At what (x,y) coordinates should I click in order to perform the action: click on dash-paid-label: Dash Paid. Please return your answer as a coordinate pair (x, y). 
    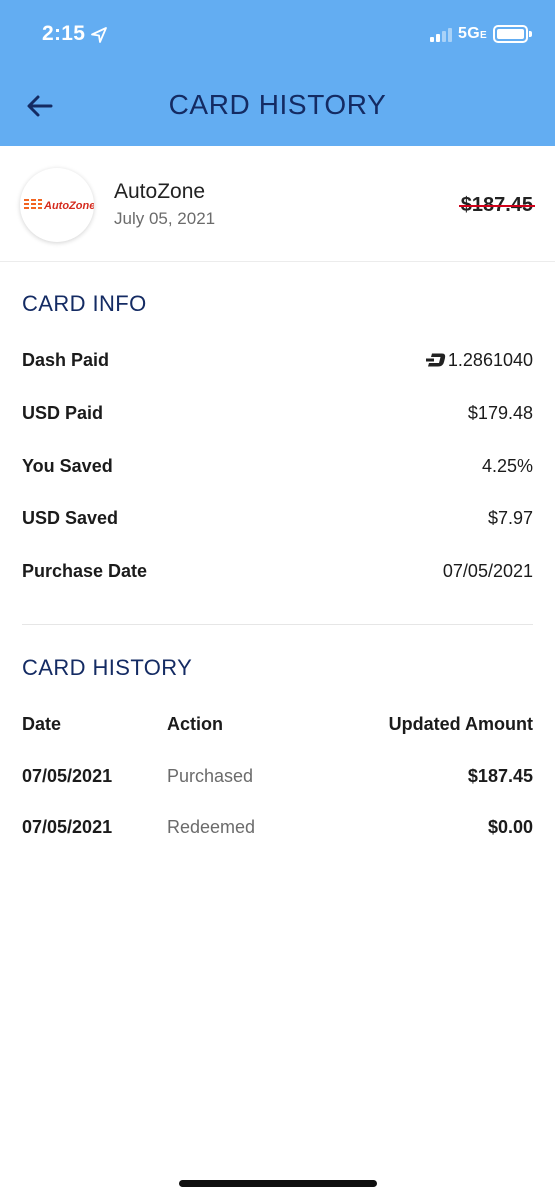
    Looking at the image, I should click on (66, 360).